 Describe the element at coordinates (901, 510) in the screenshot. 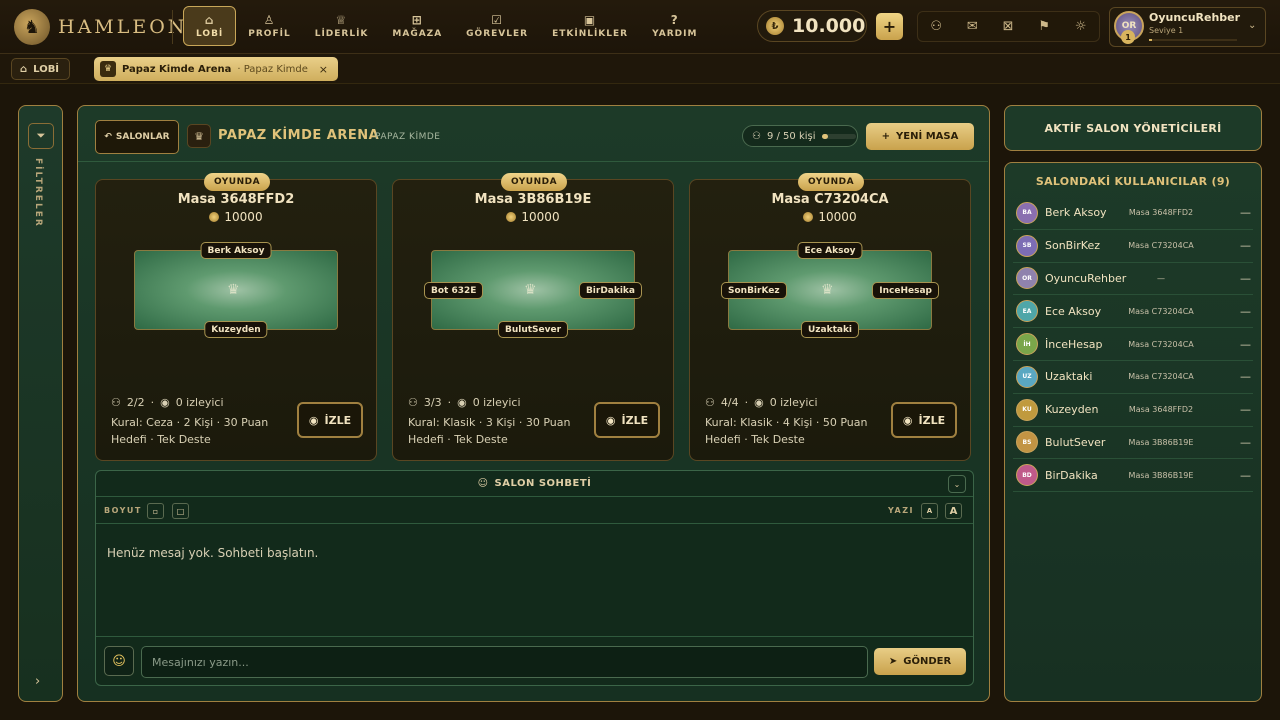

I see `font-label: YAZI` at that location.